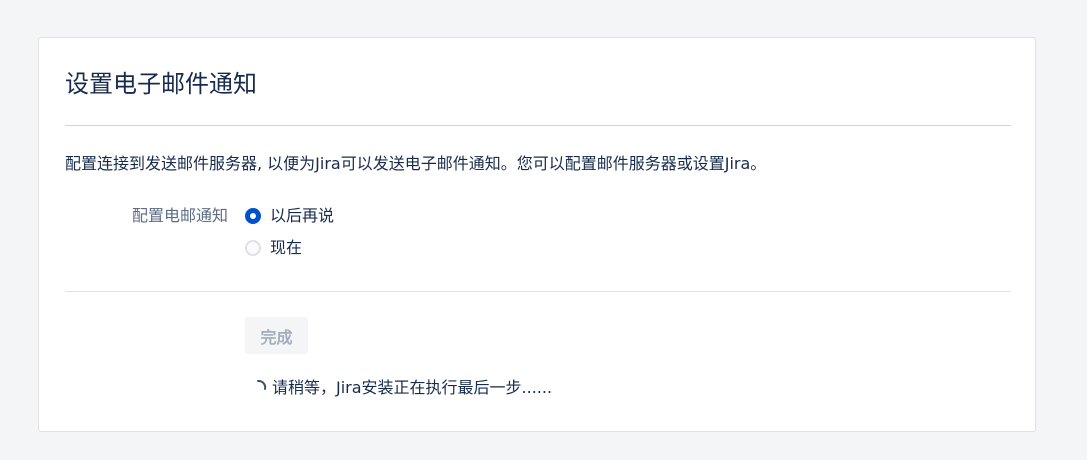 This screenshot has height=460, width=1087. Describe the element at coordinates (253, 216) in the screenshot. I see `radio-button-later` at that location.